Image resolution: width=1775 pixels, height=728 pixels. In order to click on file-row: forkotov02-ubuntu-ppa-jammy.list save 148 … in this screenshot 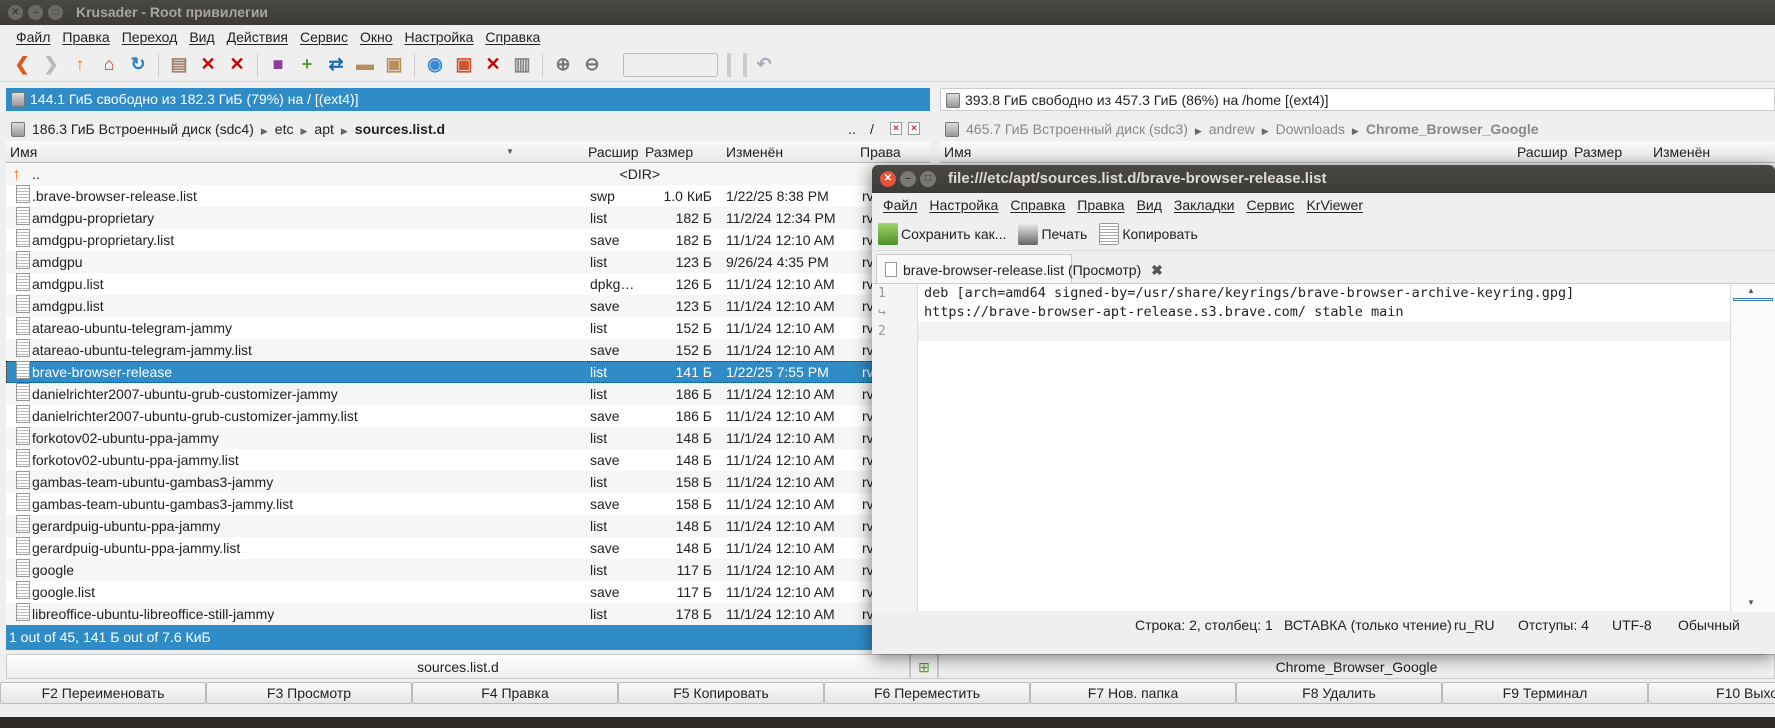, I will do `click(468, 460)`.